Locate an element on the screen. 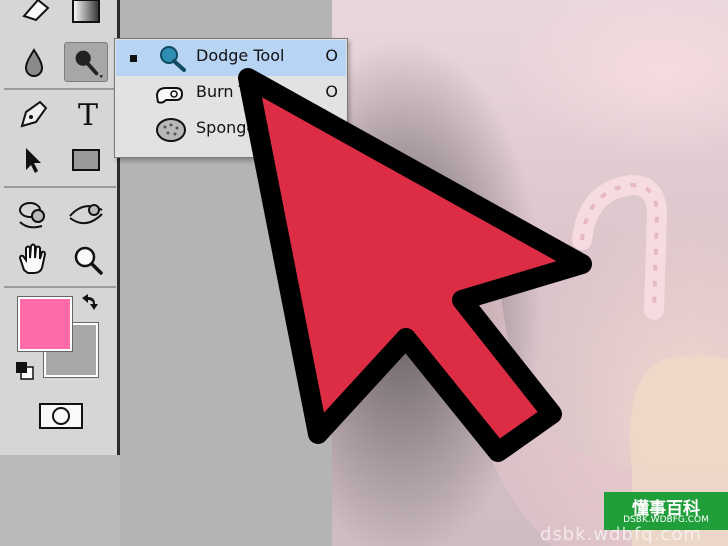 The height and width of the screenshot is (546, 728). dodge-tool-flyout-menu: Dodge Tool O Burn T O Sponge is located at coordinates (231, 98).